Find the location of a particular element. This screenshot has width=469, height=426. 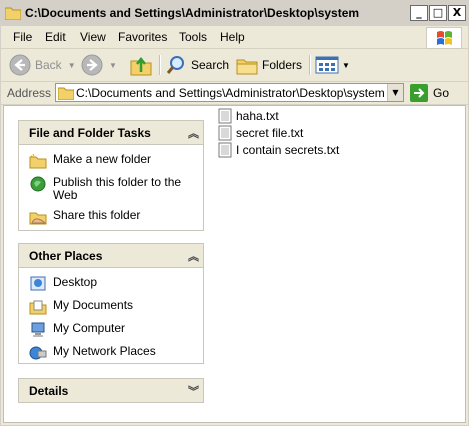

task-publish-web: Publish this folder to the Web is located at coordinates (112, 189).